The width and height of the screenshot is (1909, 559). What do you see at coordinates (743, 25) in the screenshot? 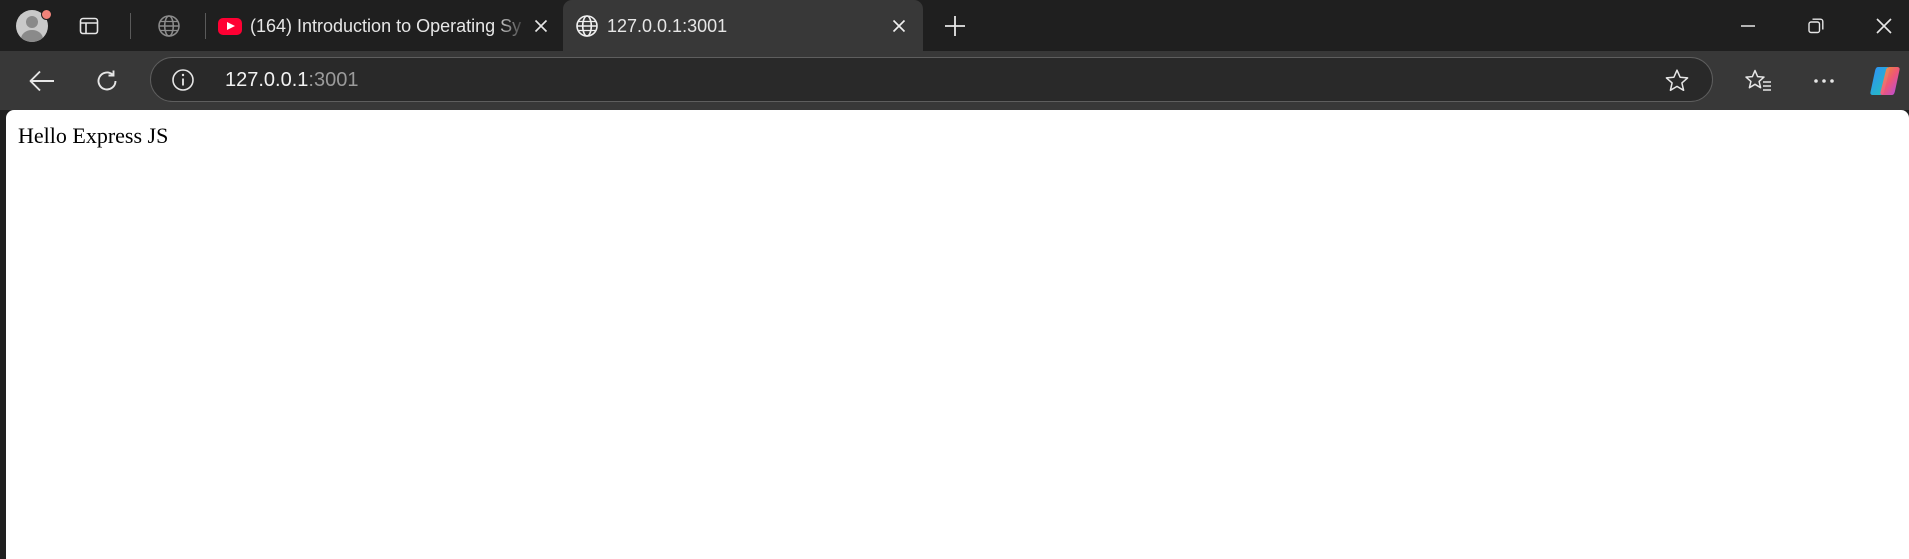
I see `tab-localhost: 127.0.0.1:3001` at bounding box center [743, 25].